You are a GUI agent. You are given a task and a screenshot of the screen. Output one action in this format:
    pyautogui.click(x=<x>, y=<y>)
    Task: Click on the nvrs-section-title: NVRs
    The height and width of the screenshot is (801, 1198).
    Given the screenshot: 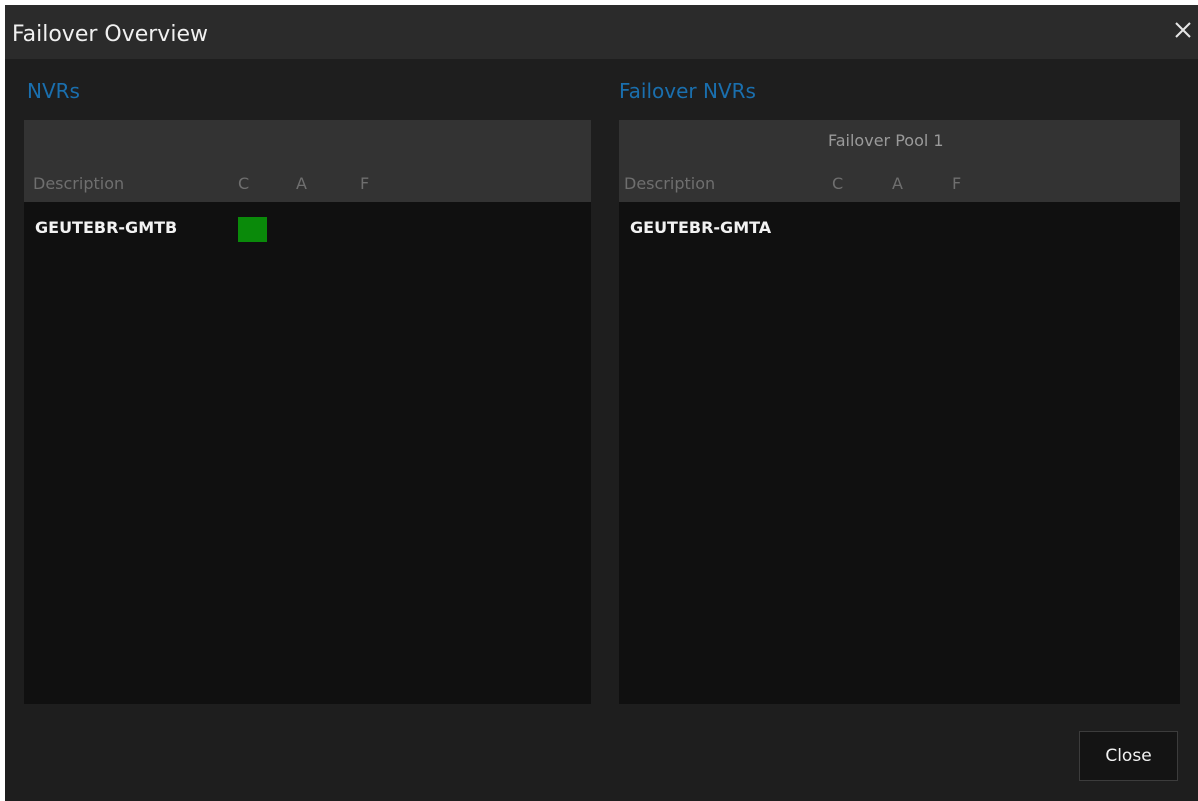 What is the action you would take?
    pyautogui.click(x=53, y=91)
    